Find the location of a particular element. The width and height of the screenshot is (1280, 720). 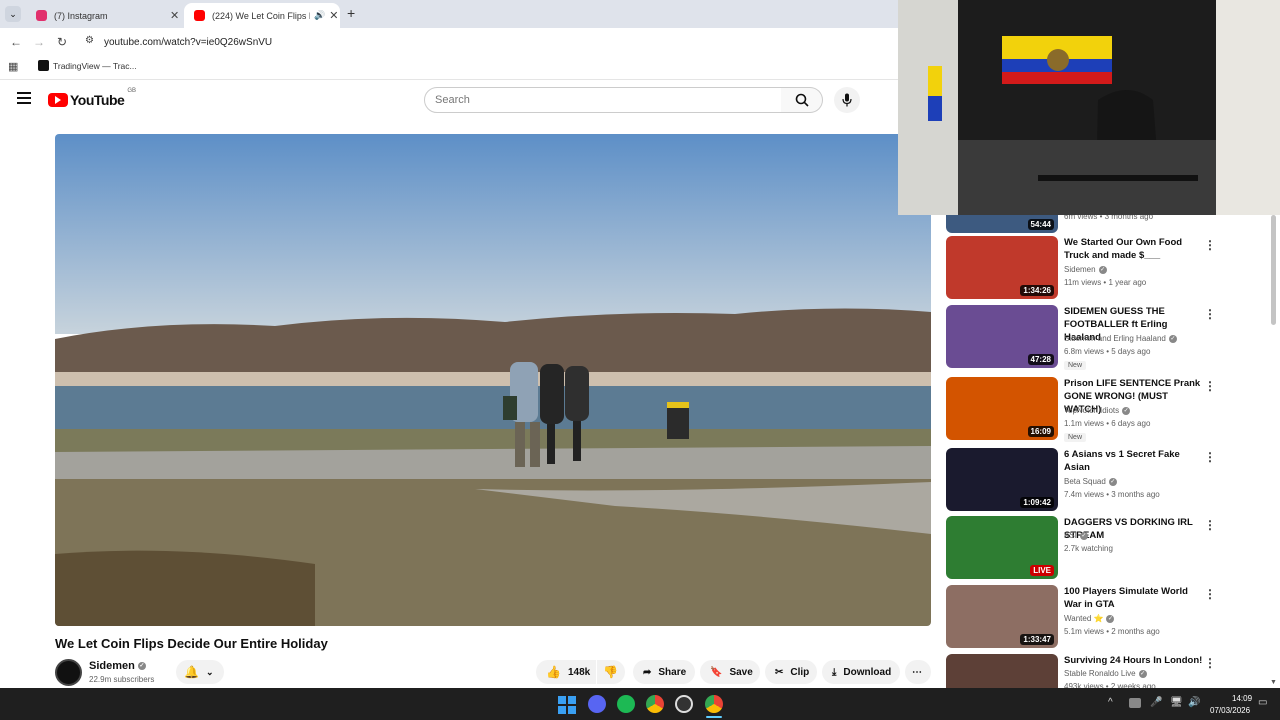

dislike-button: 👎 is located at coordinates (611, 672).